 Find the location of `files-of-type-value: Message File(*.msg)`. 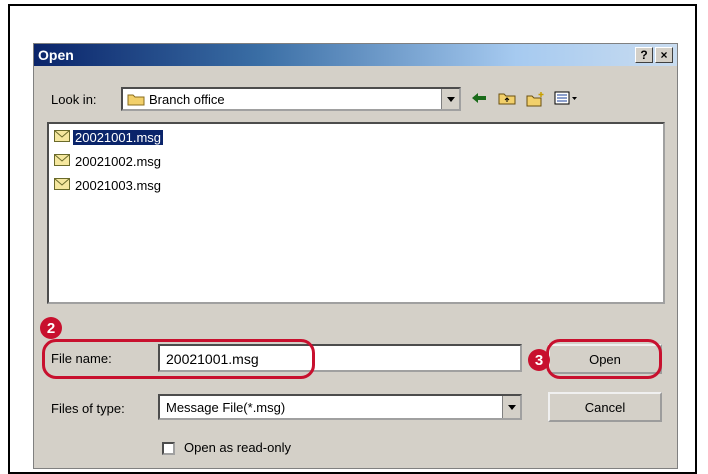

files-of-type-value: Message File(*.msg) is located at coordinates (226, 407).